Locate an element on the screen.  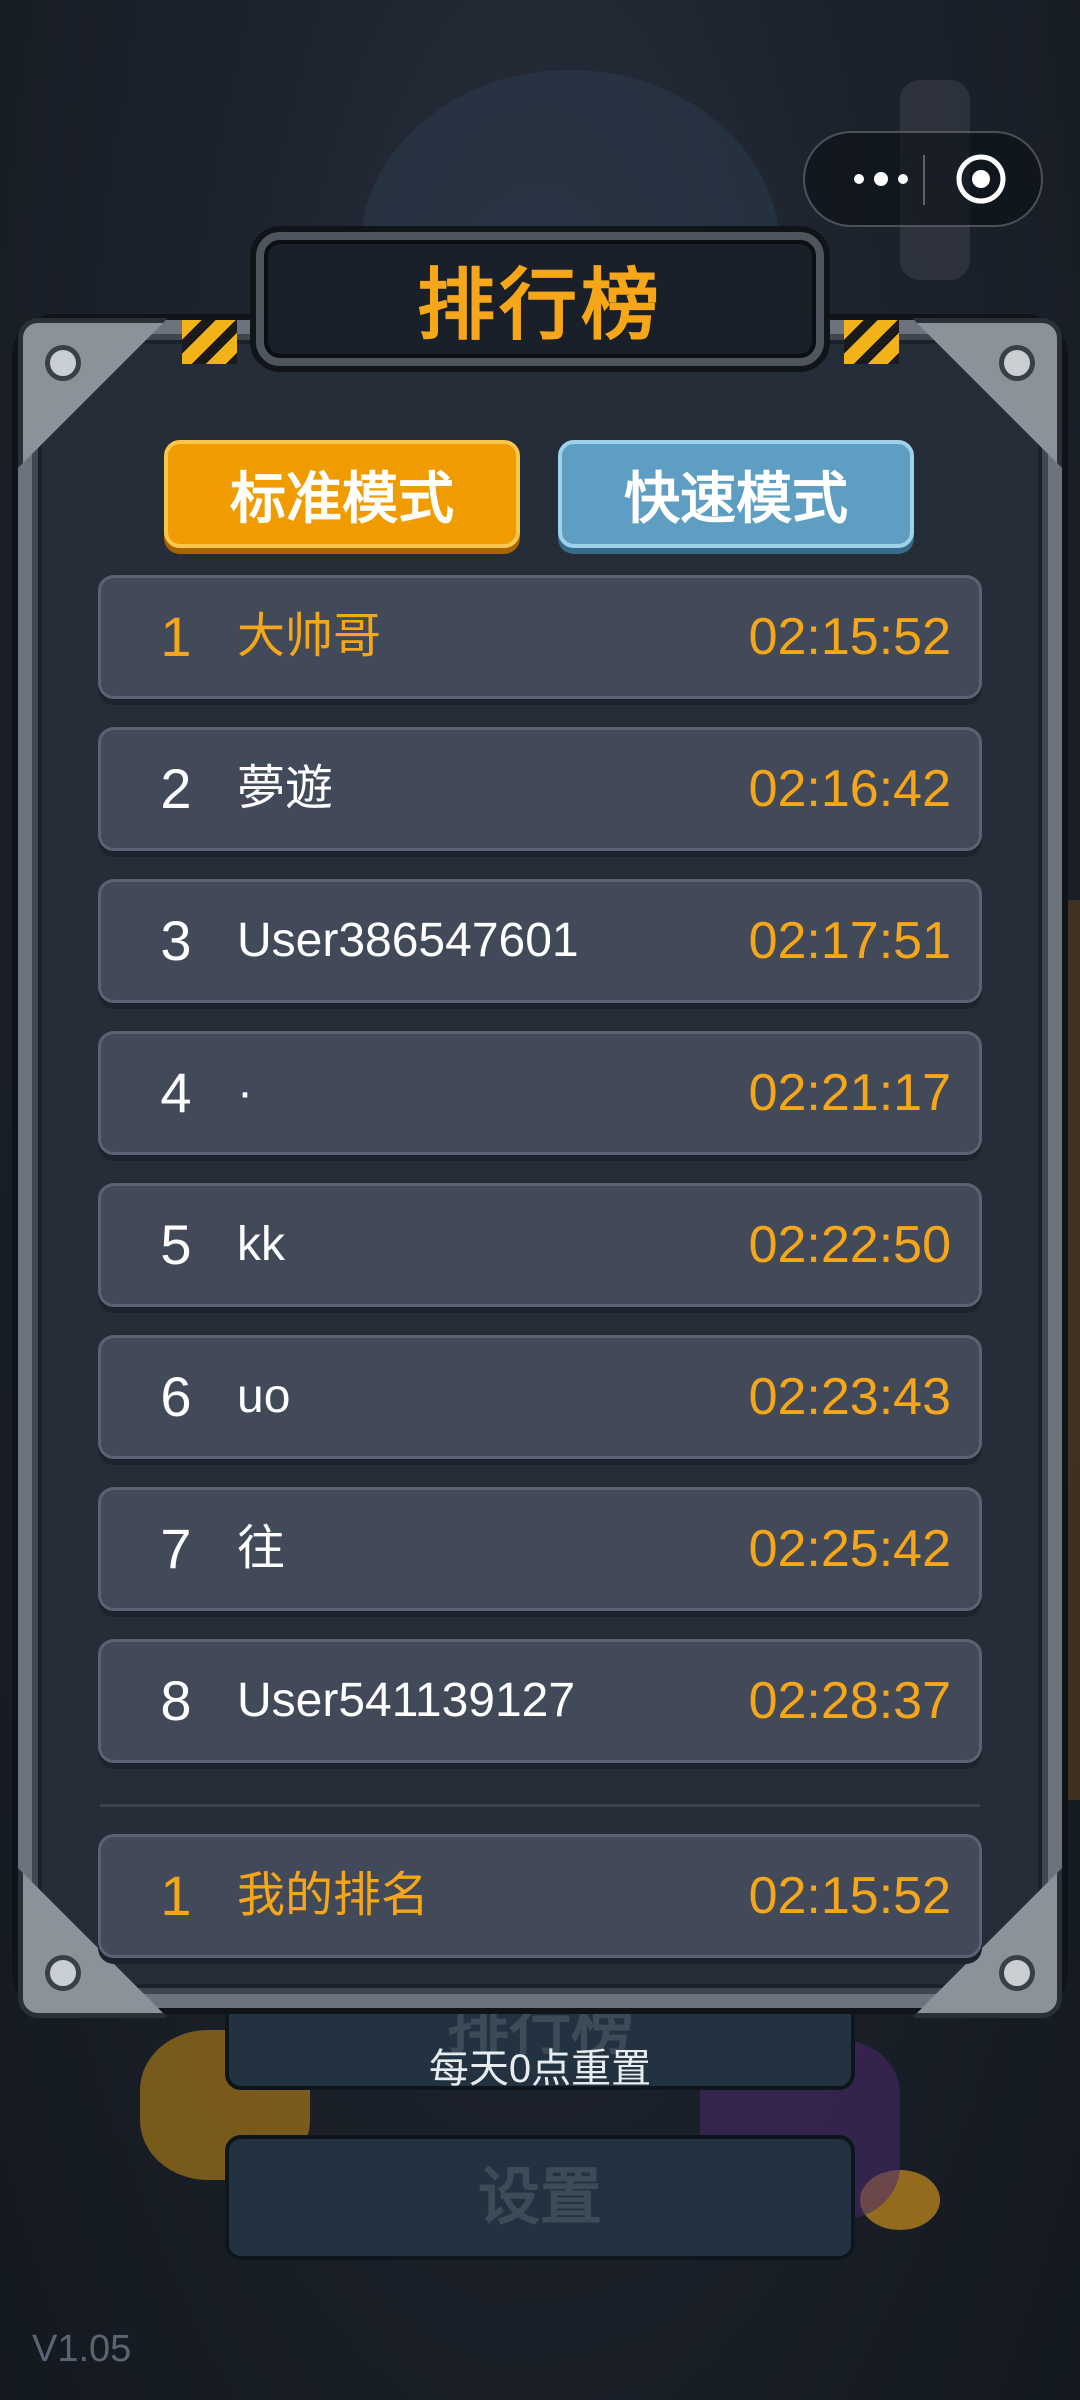
player-name: 往 is located at coordinates (261, 1548).